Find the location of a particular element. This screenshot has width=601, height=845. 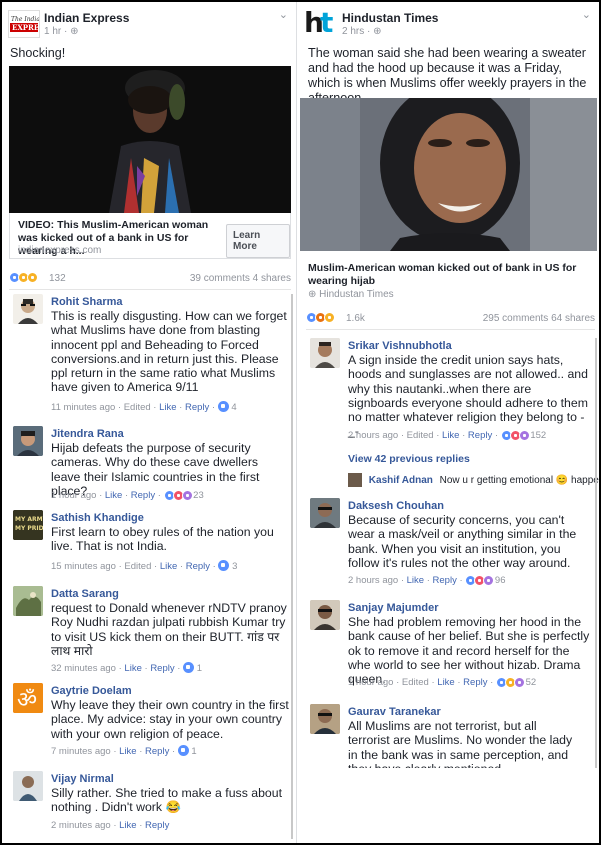

comment-author: Vijay Nirmal is located at coordinates (82, 779).